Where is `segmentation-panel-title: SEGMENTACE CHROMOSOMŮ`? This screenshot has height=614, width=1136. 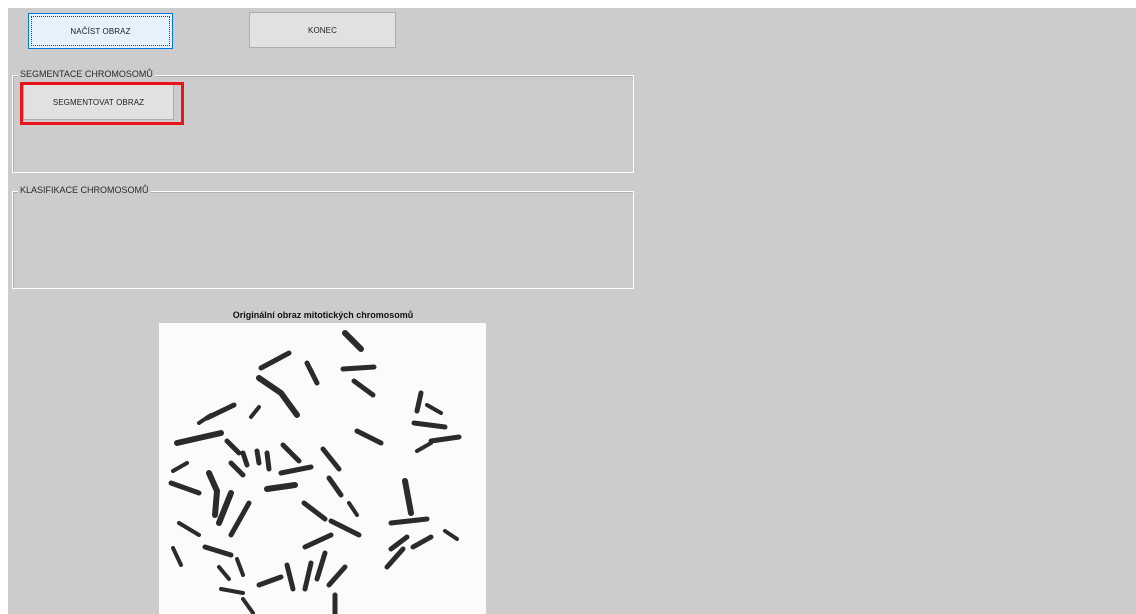
segmentation-panel-title: SEGMENTACE CHROMOSOMŮ is located at coordinates (86, 74).